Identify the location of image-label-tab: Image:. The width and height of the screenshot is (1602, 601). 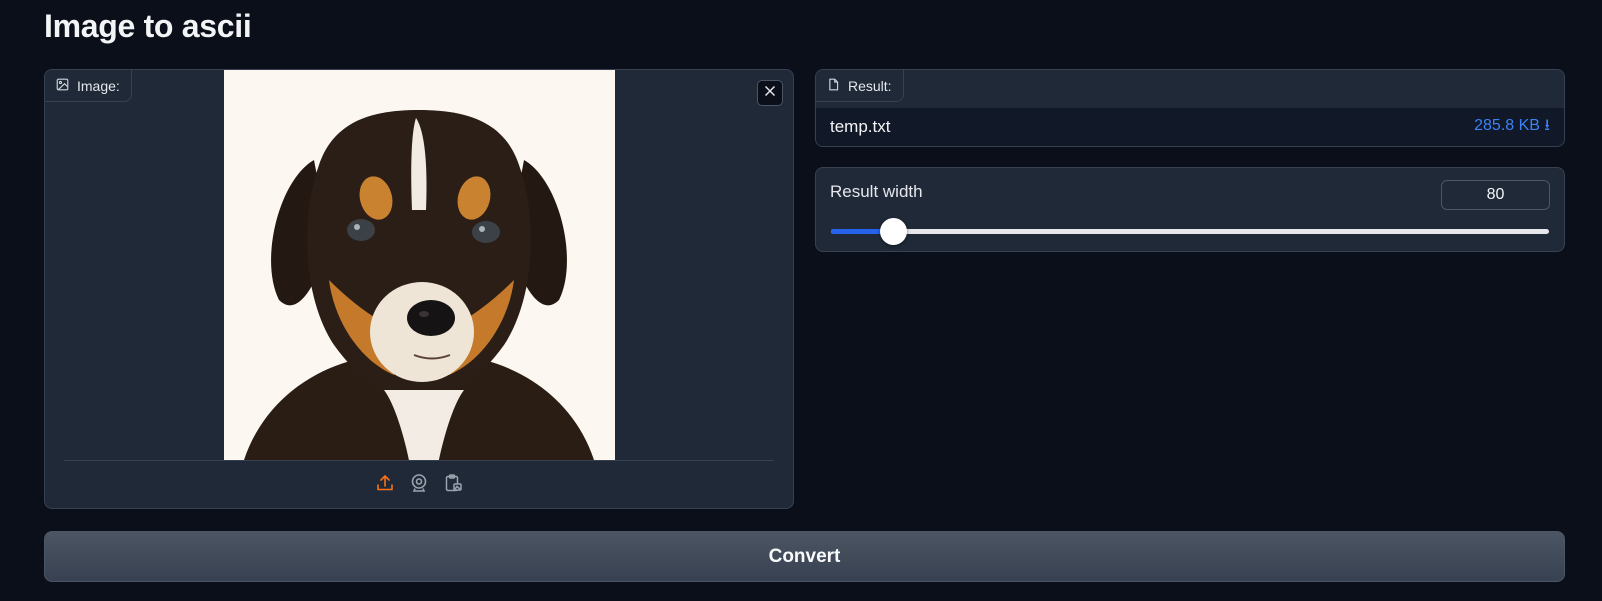
(88, 86).